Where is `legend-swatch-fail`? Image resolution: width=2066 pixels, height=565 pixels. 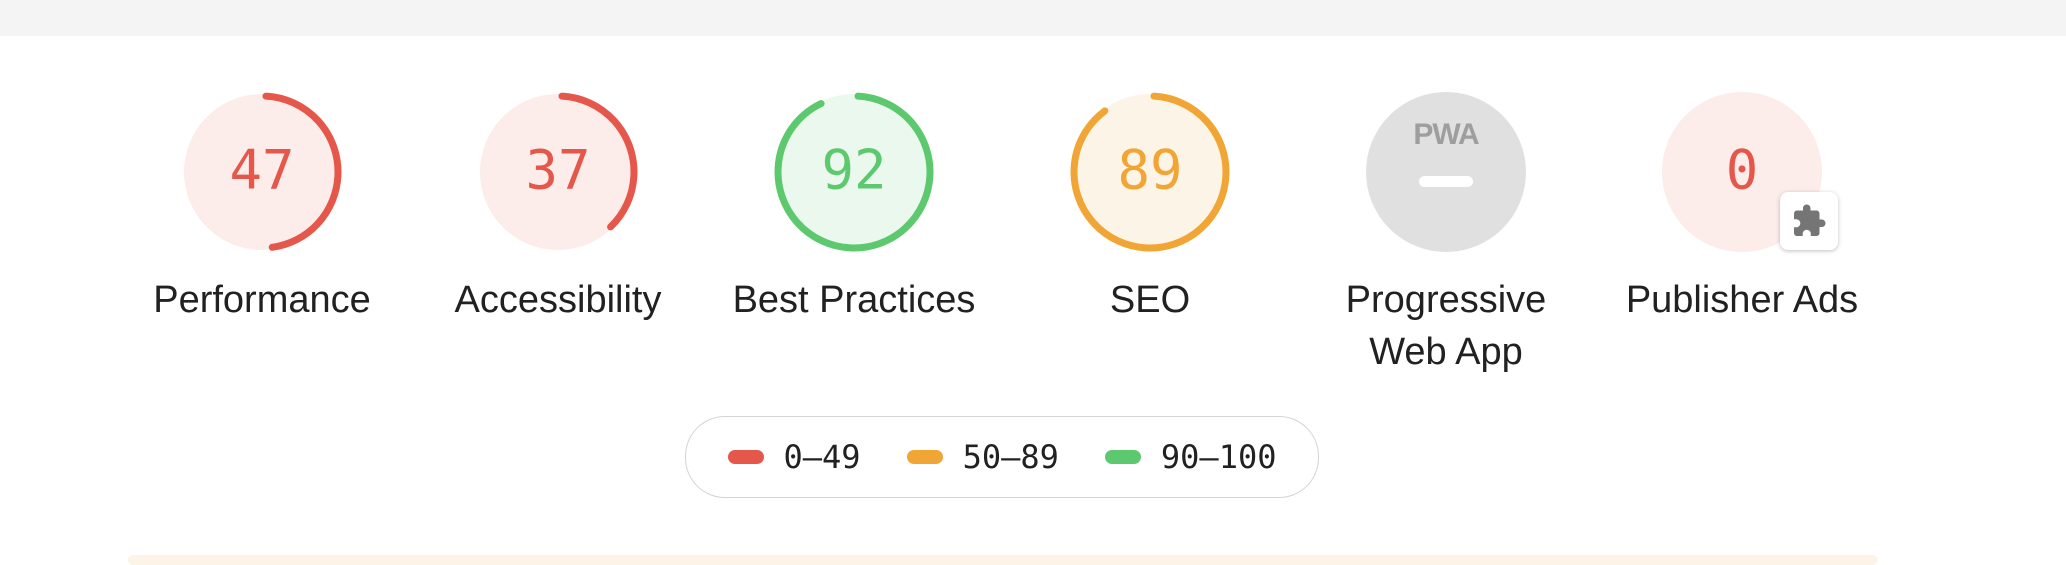
legend-swatch-fail is located at coordinates (745, 457).